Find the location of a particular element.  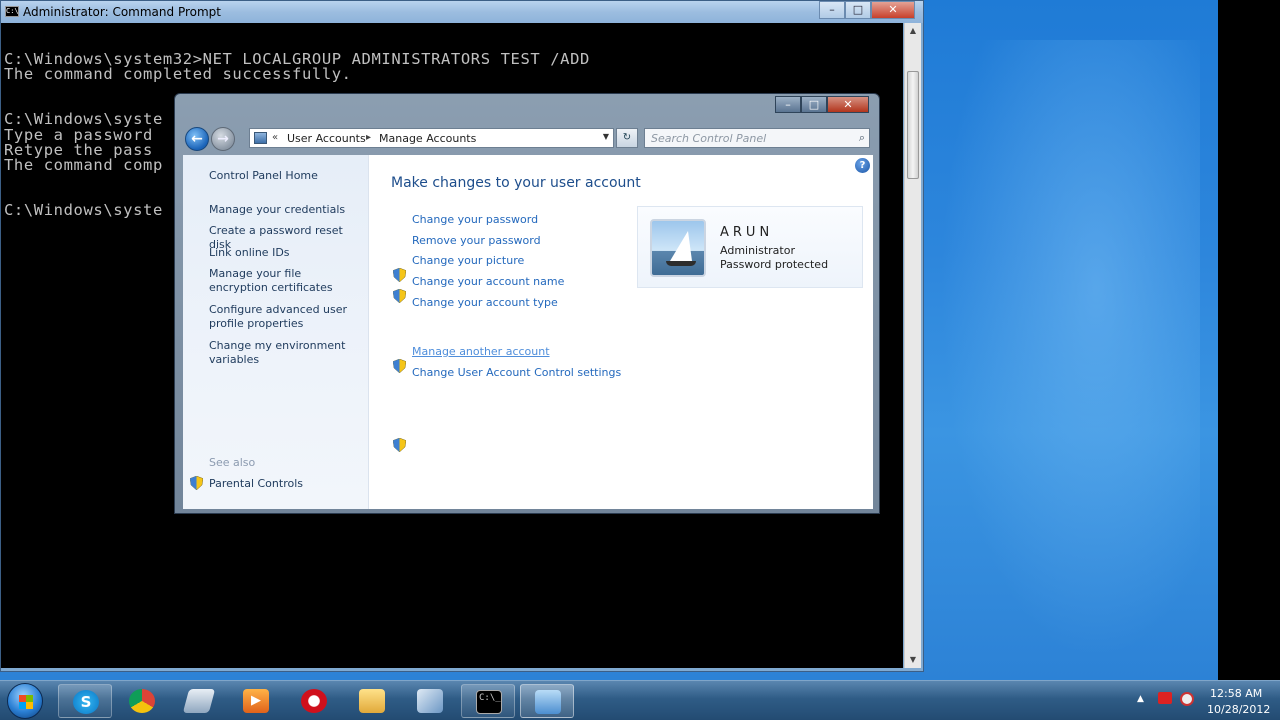

cmd-scrollbar: ▲ ▼ is located at coordinates (912, 345).